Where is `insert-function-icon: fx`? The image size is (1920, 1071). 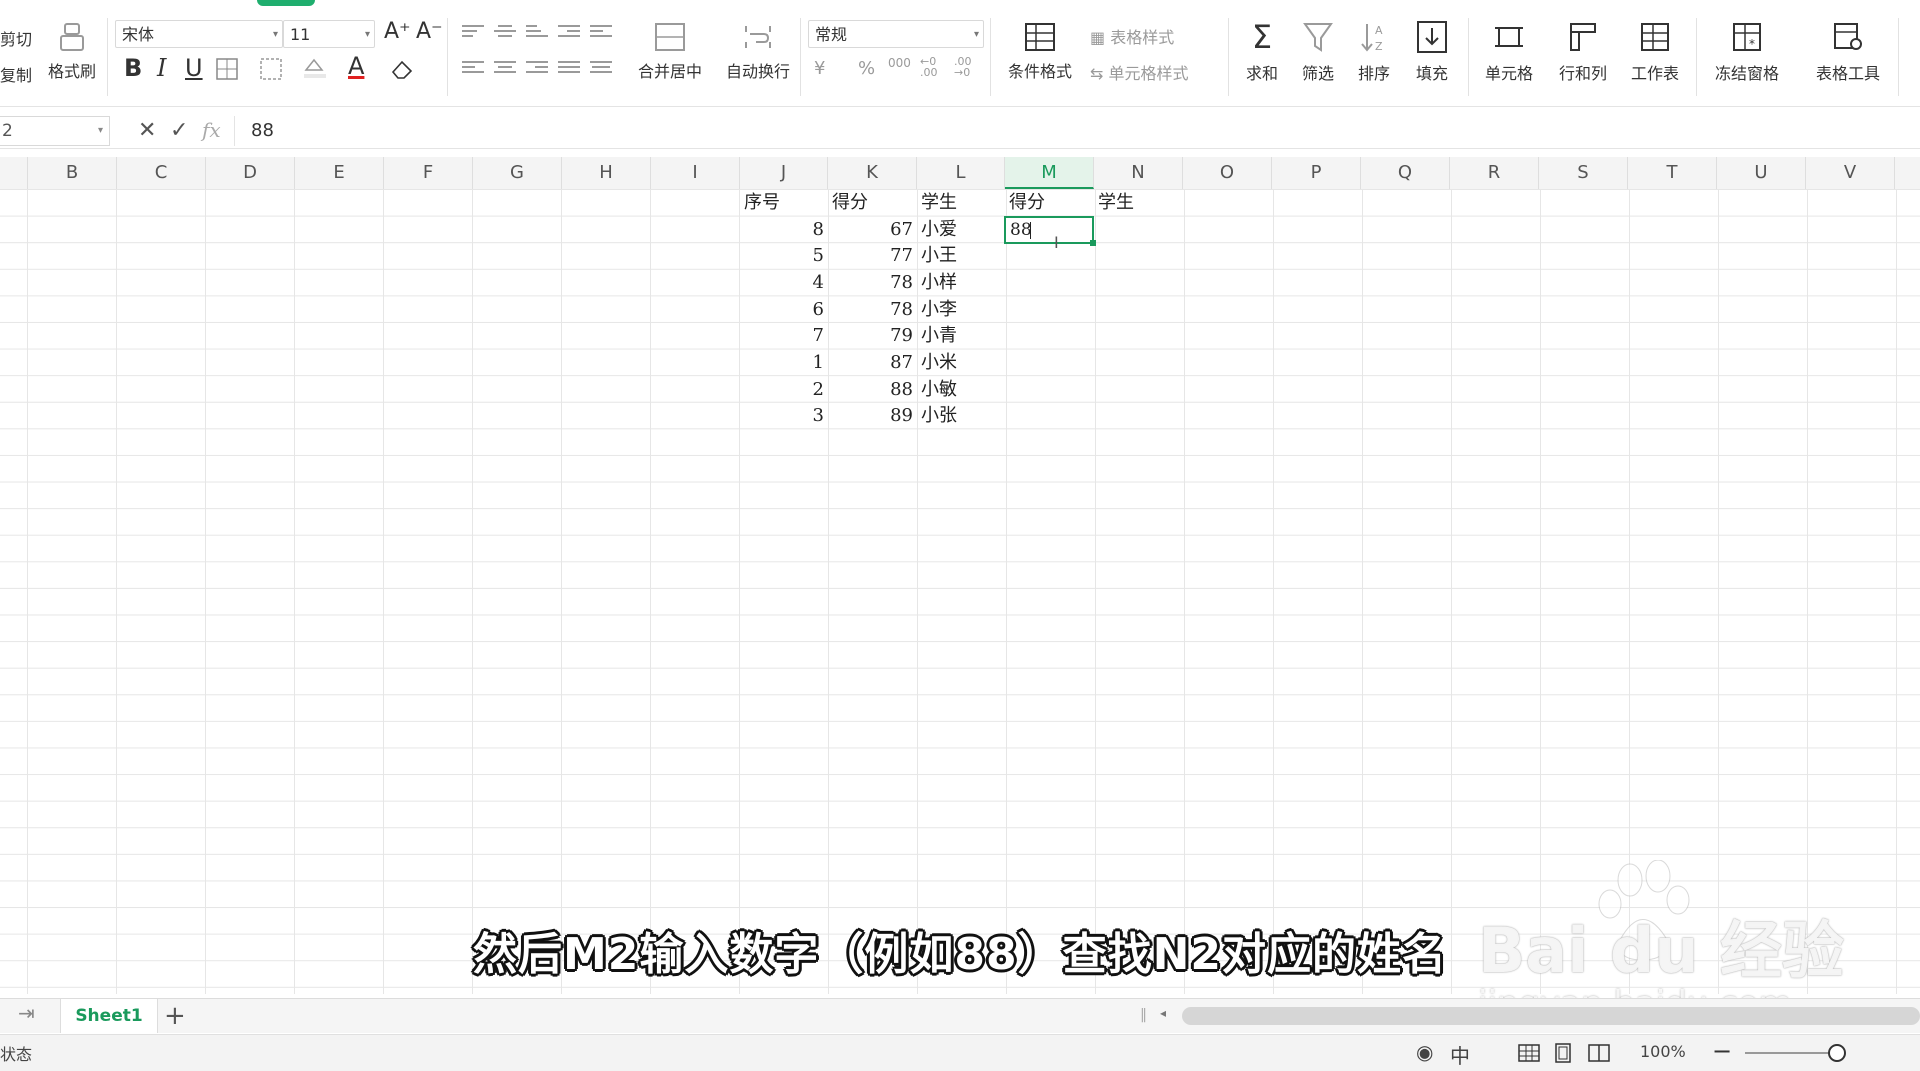 insert-function-icon: fx is located at coordinates (211, 130).